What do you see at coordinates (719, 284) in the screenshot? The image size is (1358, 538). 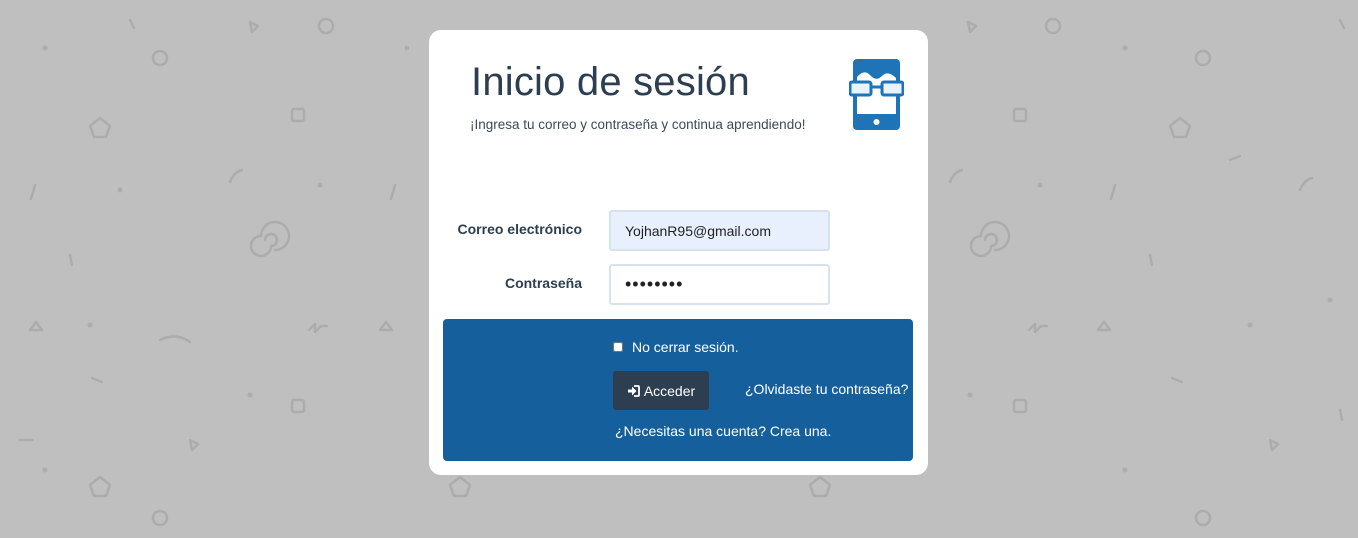 I see `password-field` at bounding box center [719, 284].